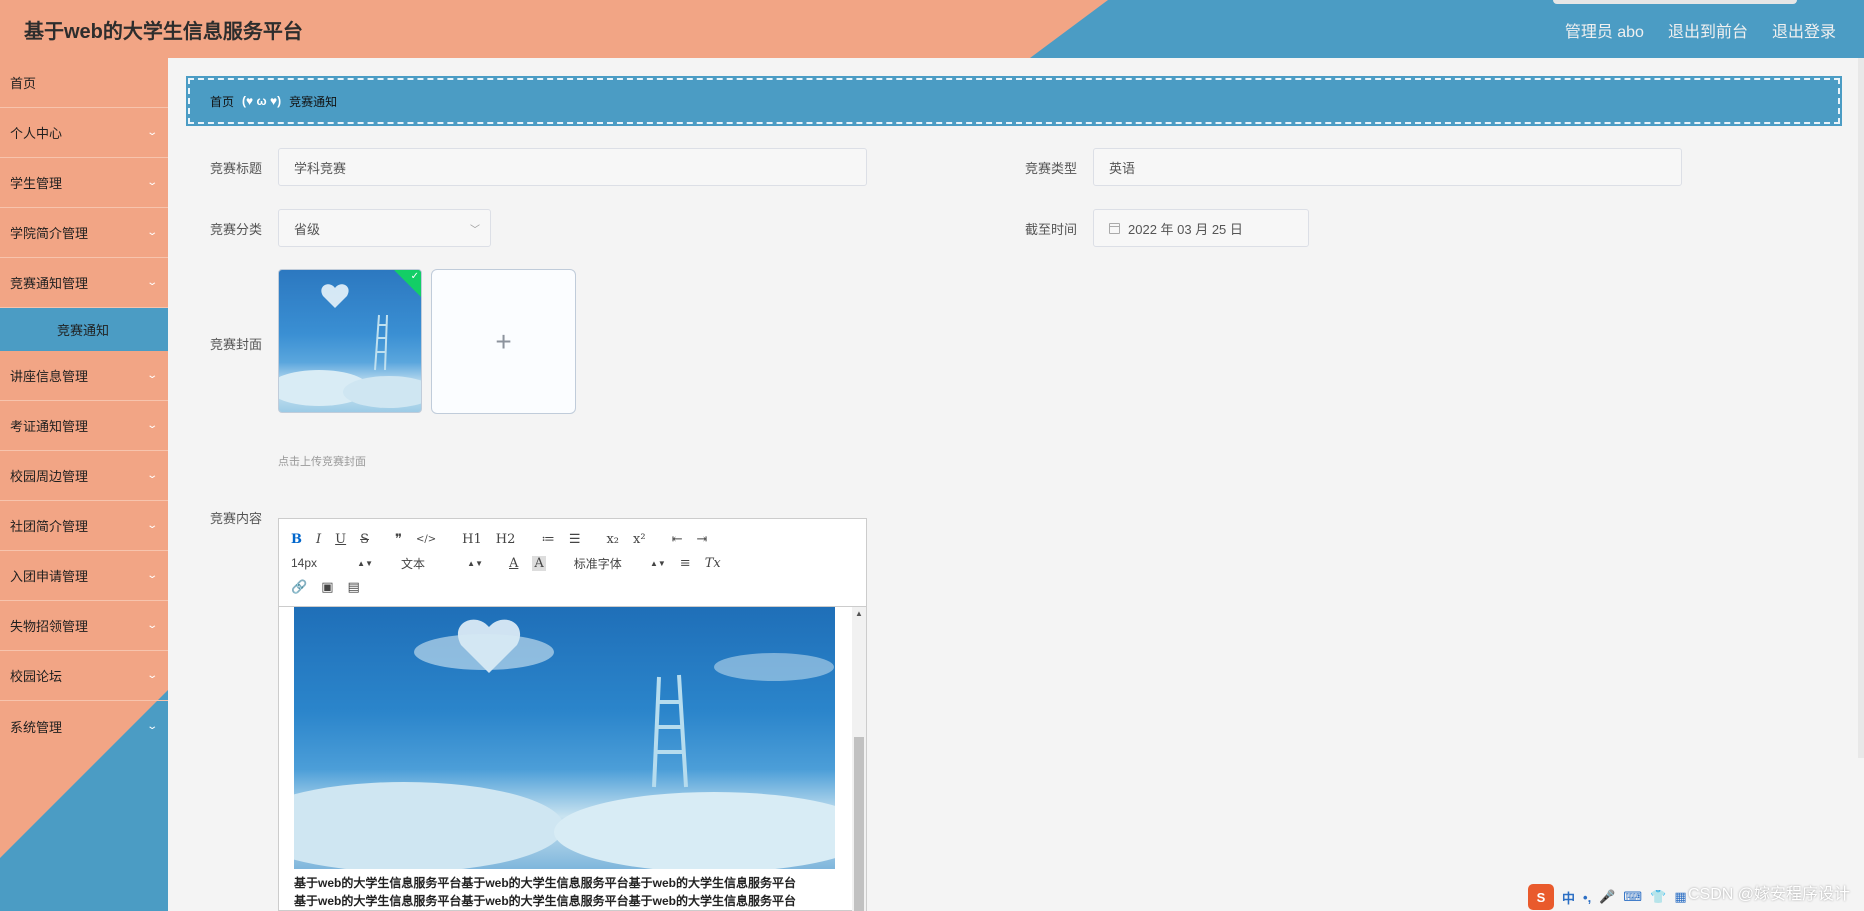 This screenshot has width=1864, height=911. I want to click on font-color-icon: A, so click(513, 563).